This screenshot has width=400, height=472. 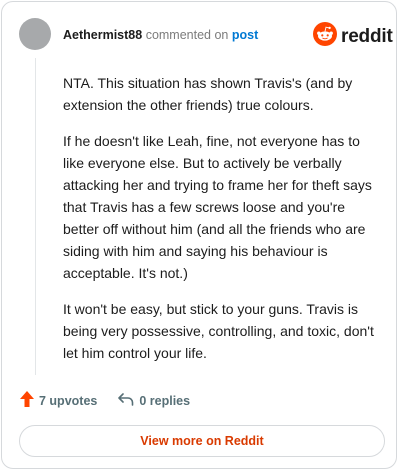 I want to click on reply-count: 0 replies, so click(x=165, y=400).